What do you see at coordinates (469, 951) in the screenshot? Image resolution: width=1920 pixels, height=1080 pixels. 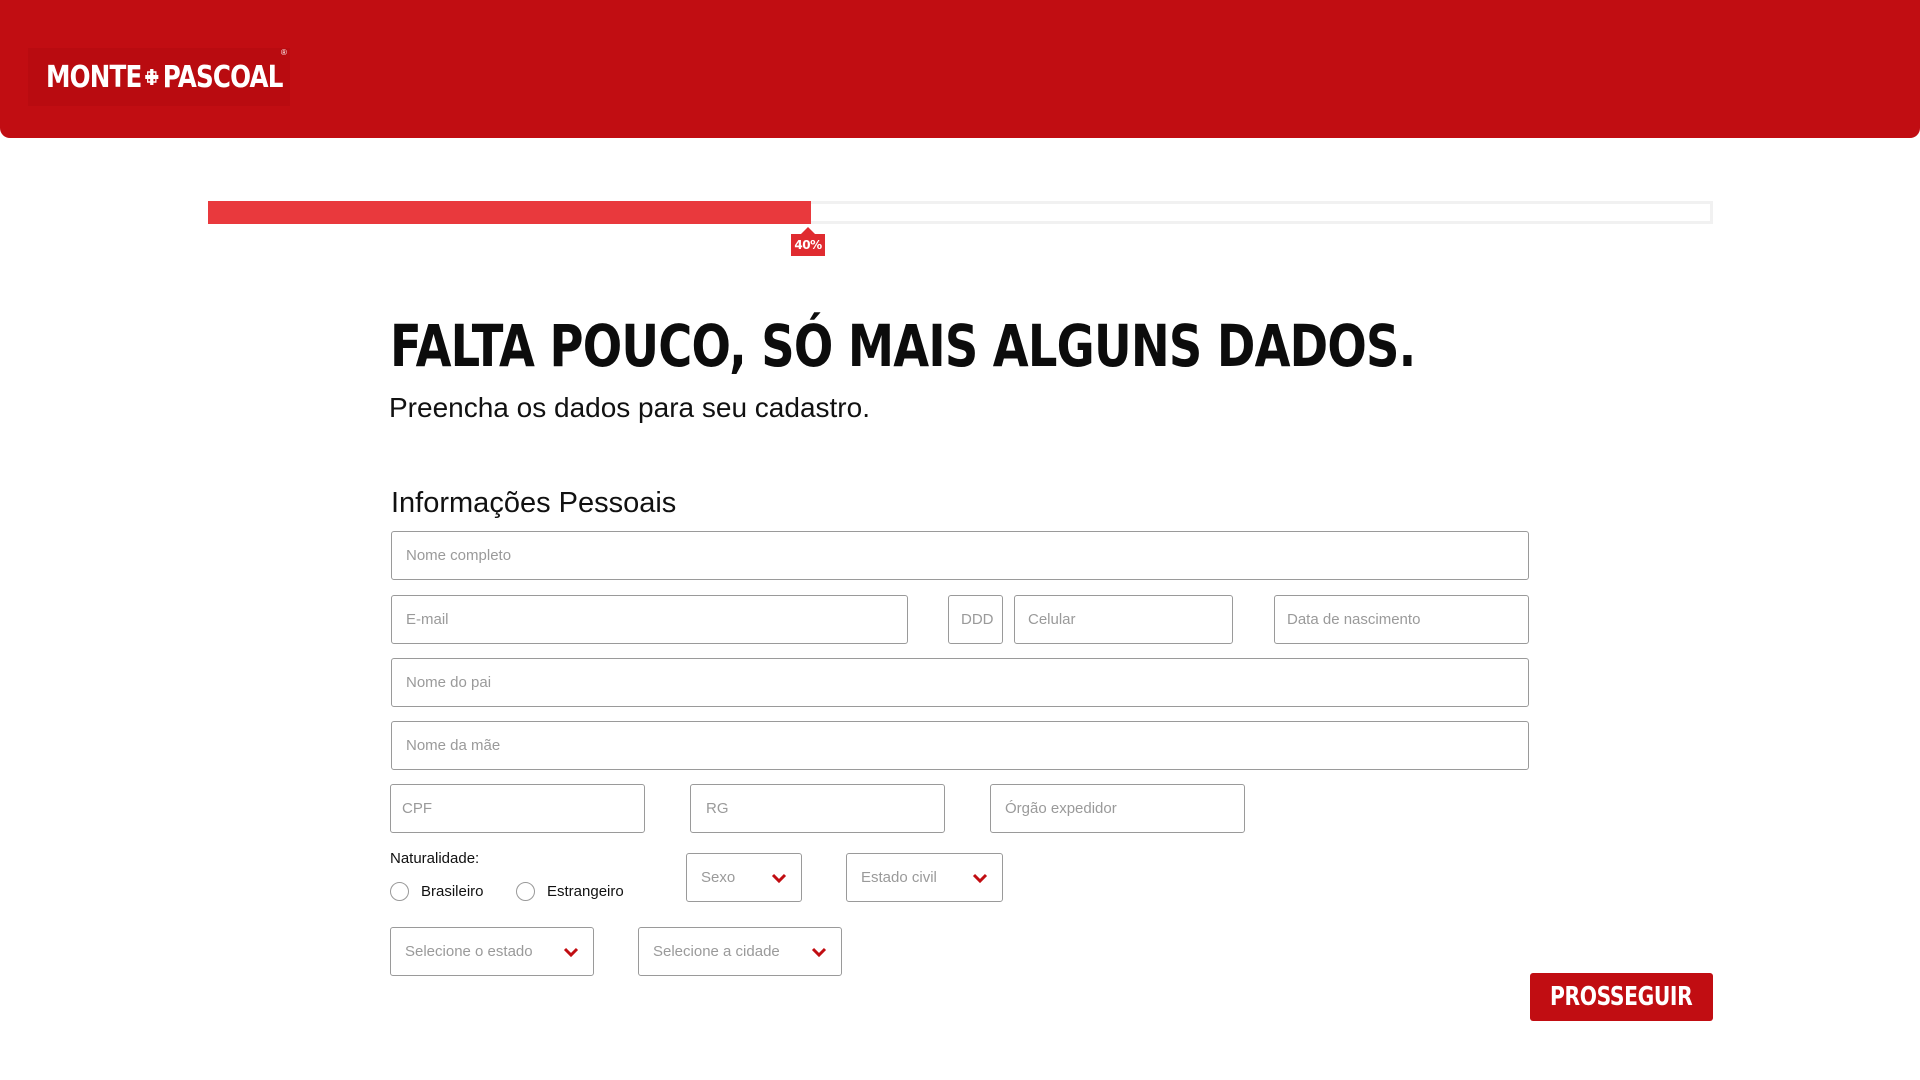 I see `state-select-label: Selecione o estado` at bounding box center [469, 951].